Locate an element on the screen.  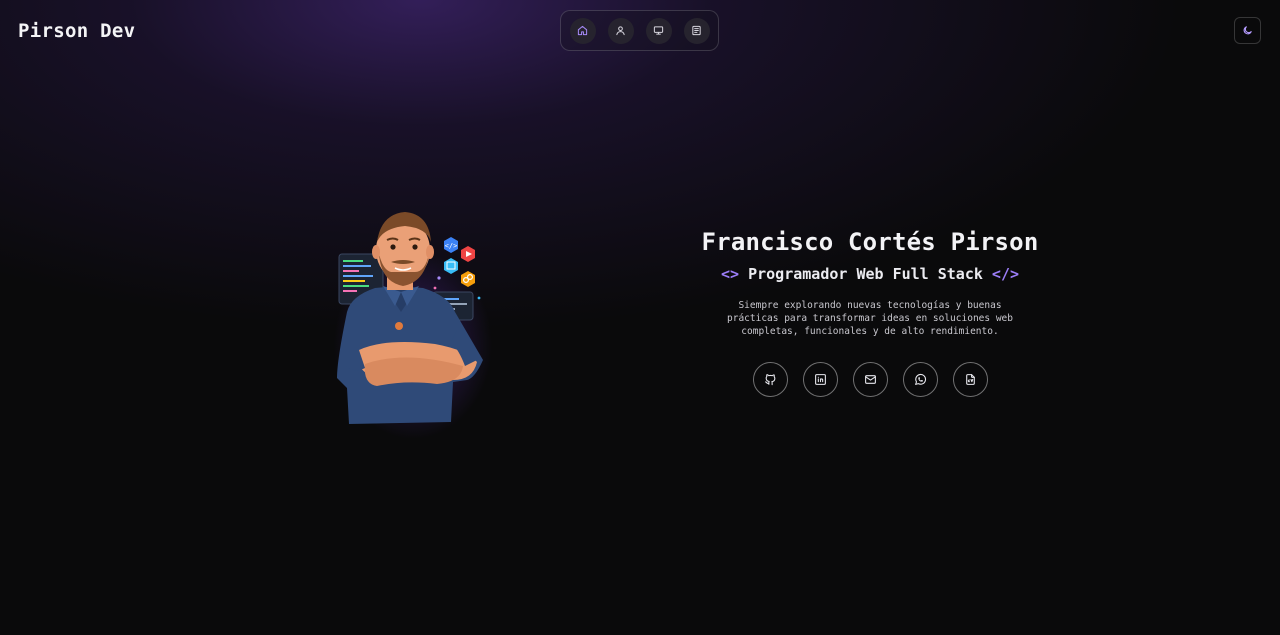
github-icon is located at coordinates (769, 380).